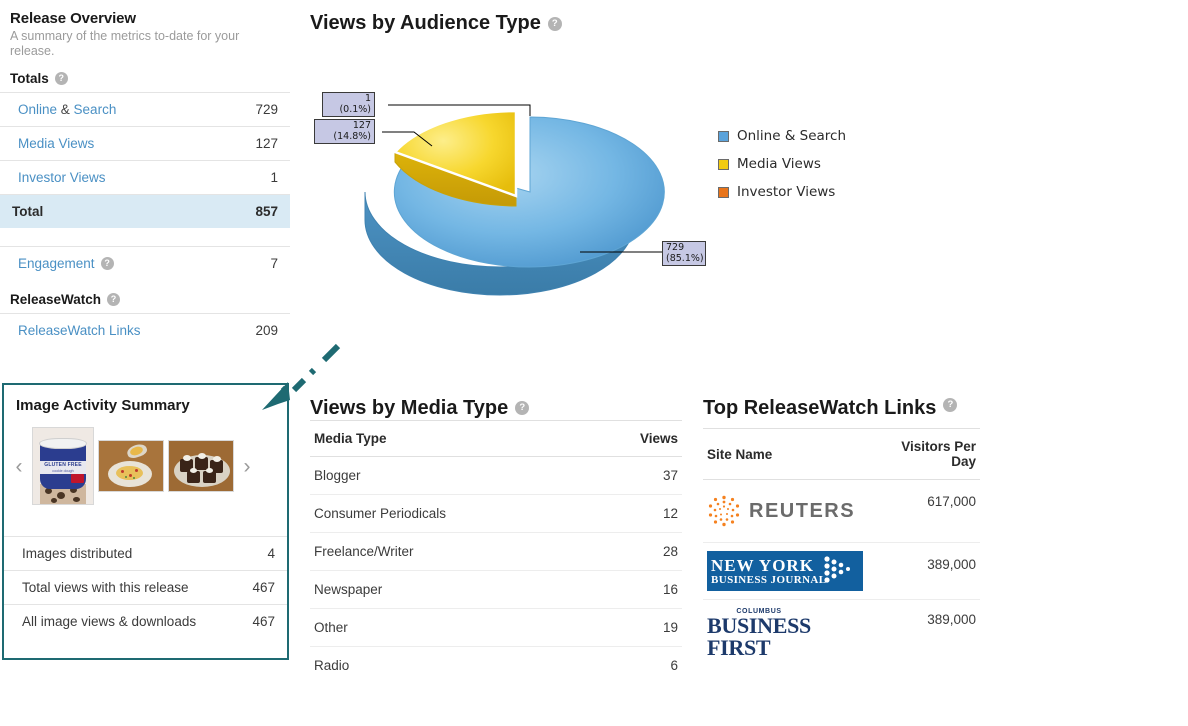 The height and width of the screenshot is (726, 1188). Describe the element at coordinates (723, 136) in the screenshot. I see `legend-swatch-blue` at that location.